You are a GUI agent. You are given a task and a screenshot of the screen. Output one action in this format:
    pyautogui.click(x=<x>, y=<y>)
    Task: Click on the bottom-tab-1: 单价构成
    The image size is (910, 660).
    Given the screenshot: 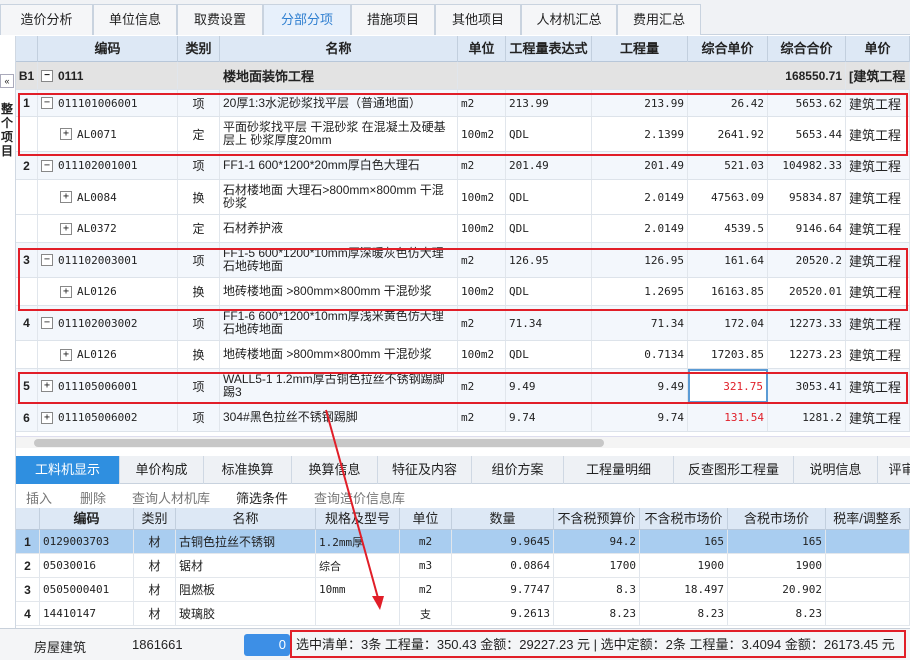 What is the action you would take?
    pyautogui.click(x=162, y=470)
    